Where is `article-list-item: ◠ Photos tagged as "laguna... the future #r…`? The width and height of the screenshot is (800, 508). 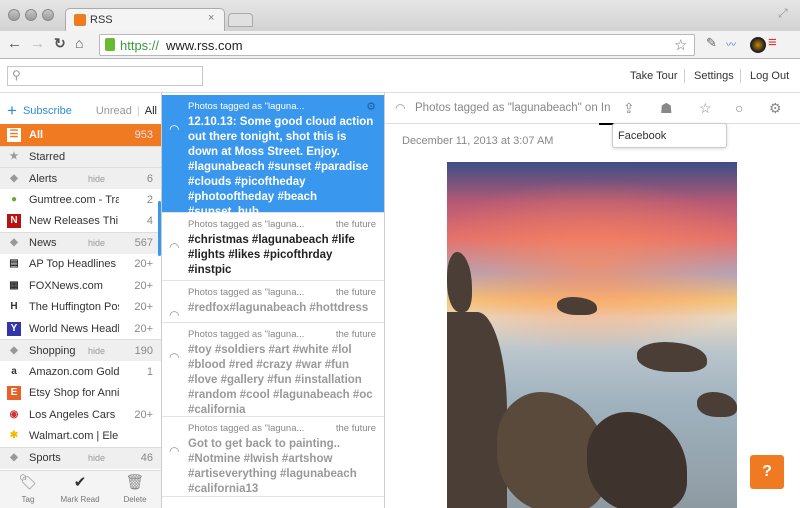 article-list-item: ◠ Photos tagged as "laguna... the future #r… is located at coordinates (273, 302).